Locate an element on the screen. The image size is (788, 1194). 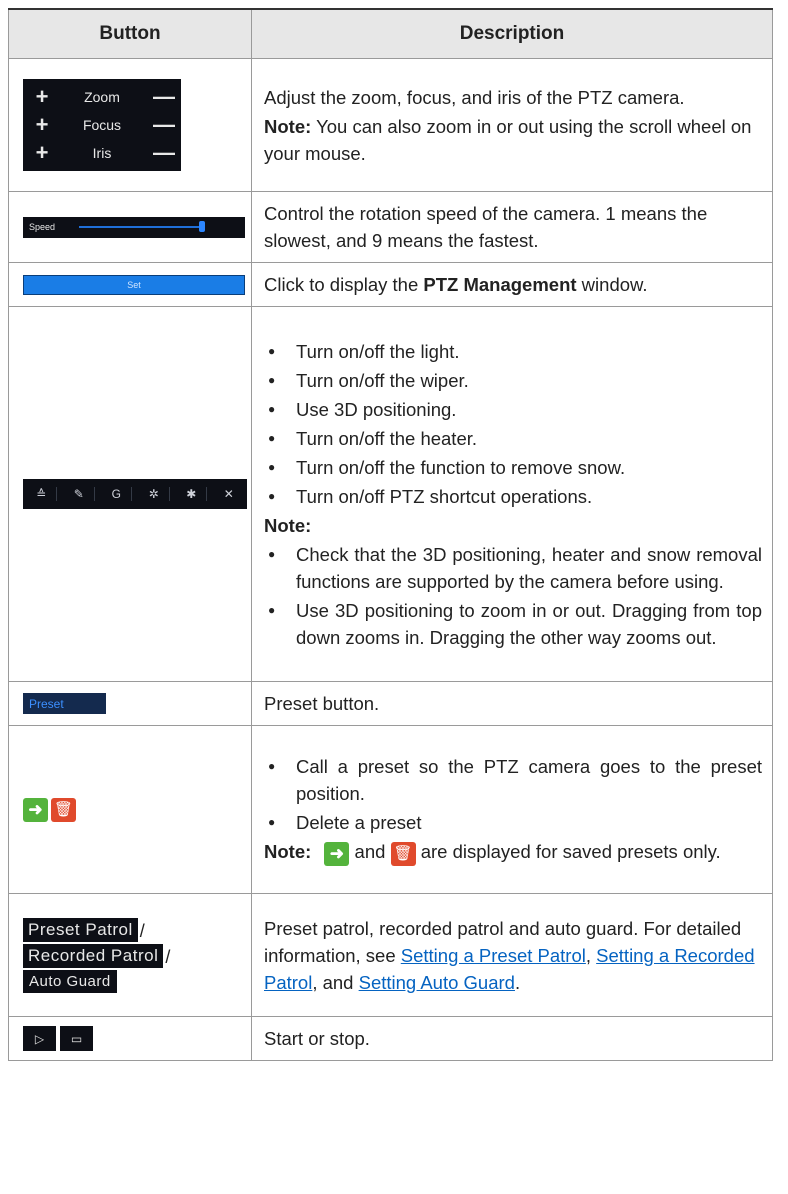
set-desc-tail: window. is located at coordinates (612, 284).